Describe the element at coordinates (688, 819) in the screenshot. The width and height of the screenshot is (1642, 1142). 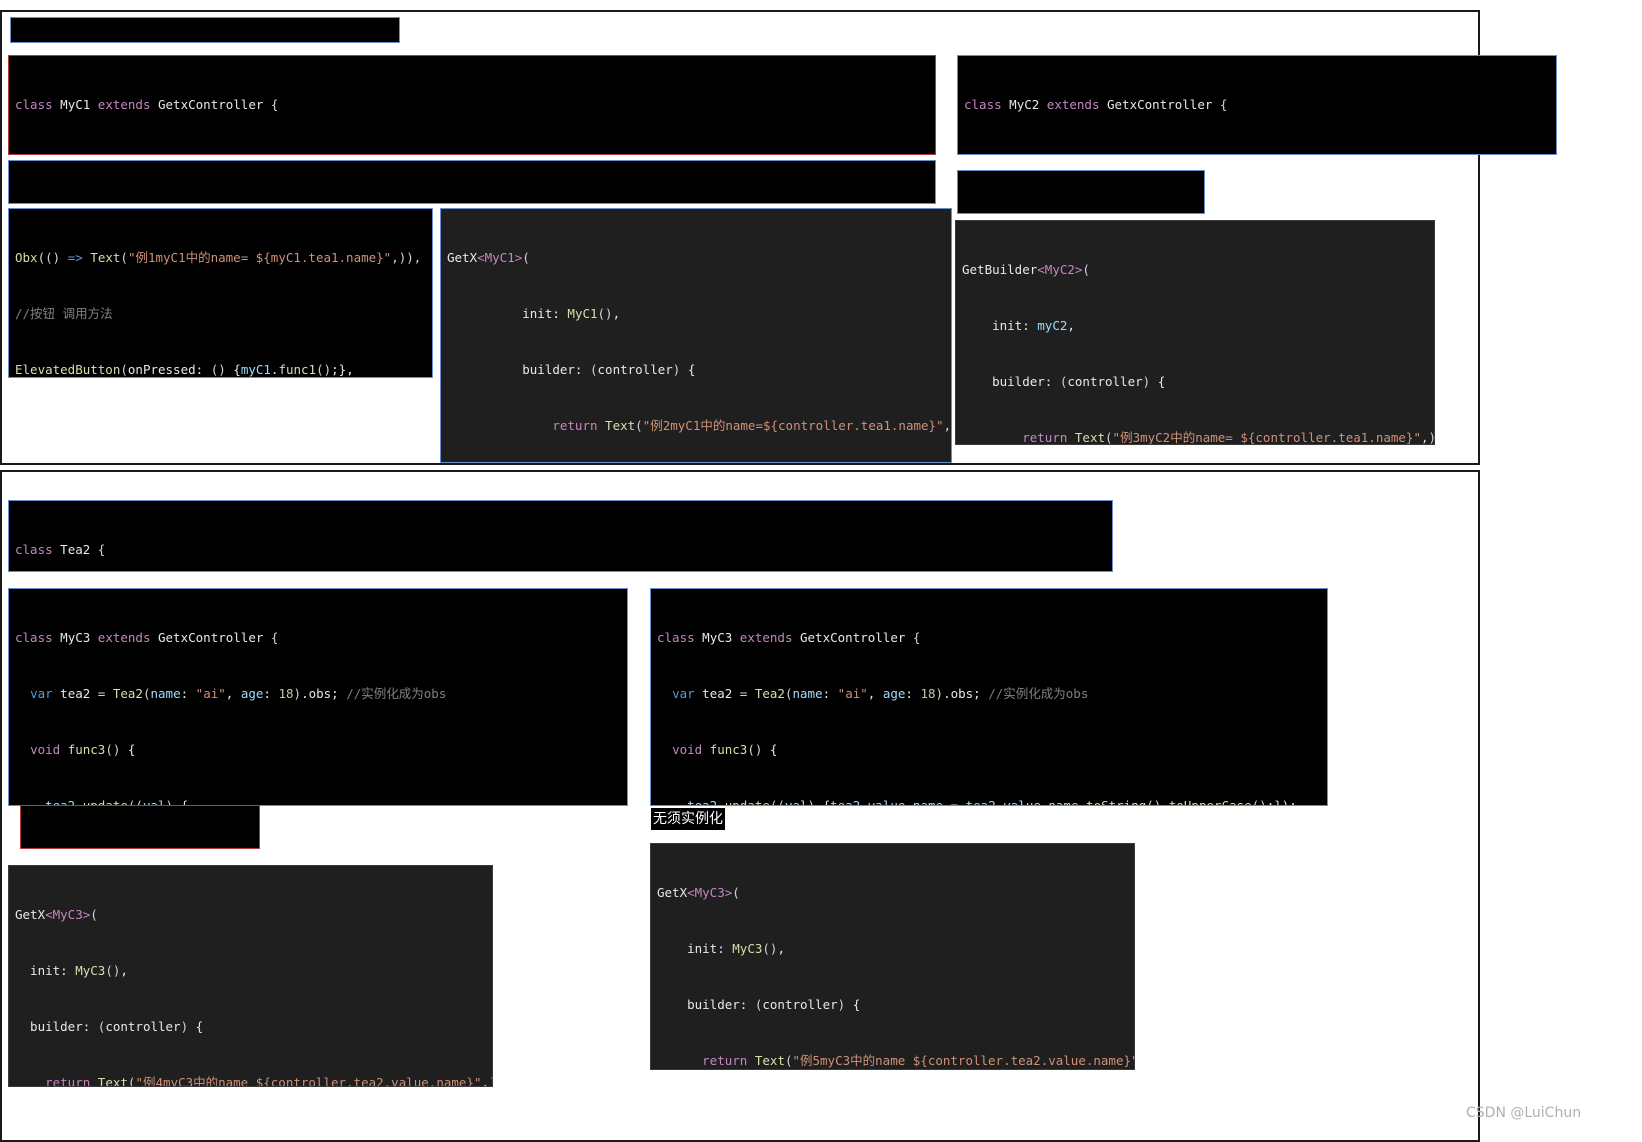
I see `label-no-instantiation-needed: 无须实例化` at that location.